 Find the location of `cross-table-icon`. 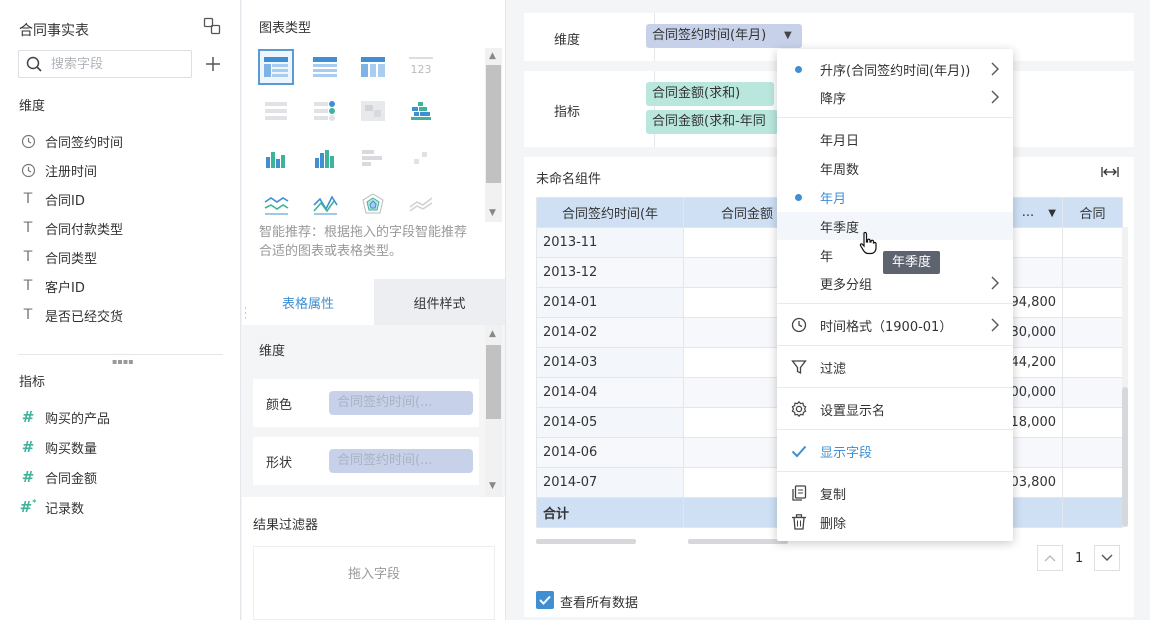

cross-table-icon is located at coordinates (373, 67).